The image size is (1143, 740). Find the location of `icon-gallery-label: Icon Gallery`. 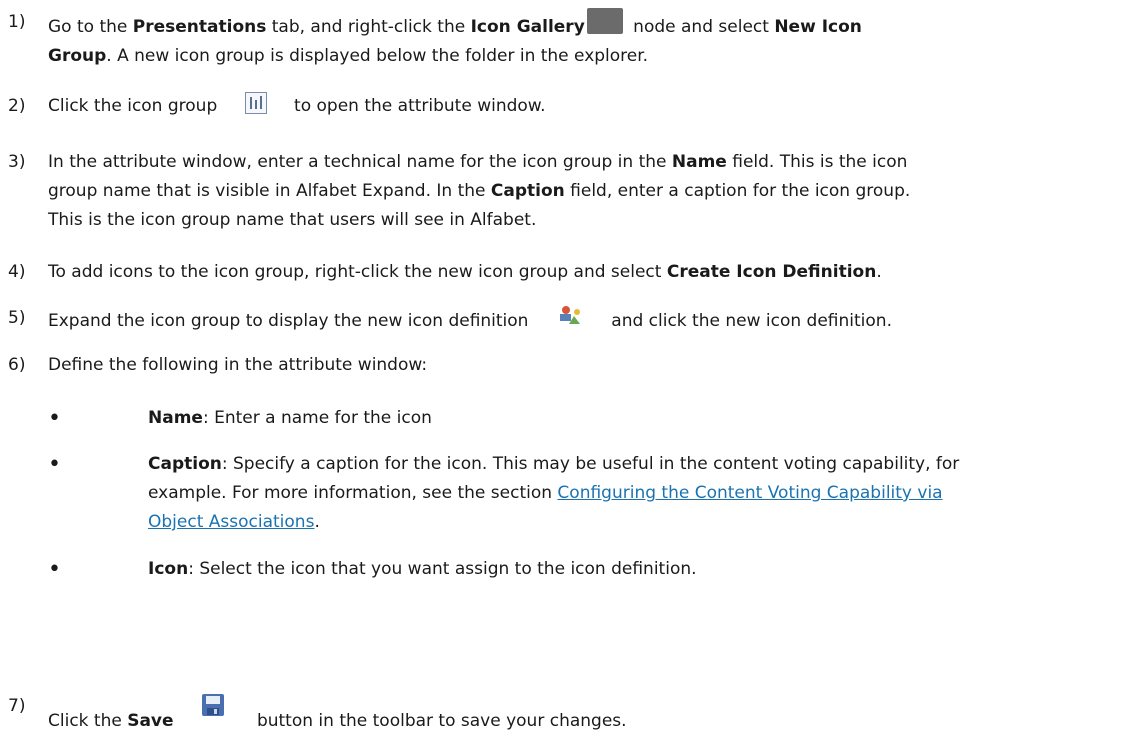

icon-gallery-label: Icon Gallery is located at coordinates (527, 27).